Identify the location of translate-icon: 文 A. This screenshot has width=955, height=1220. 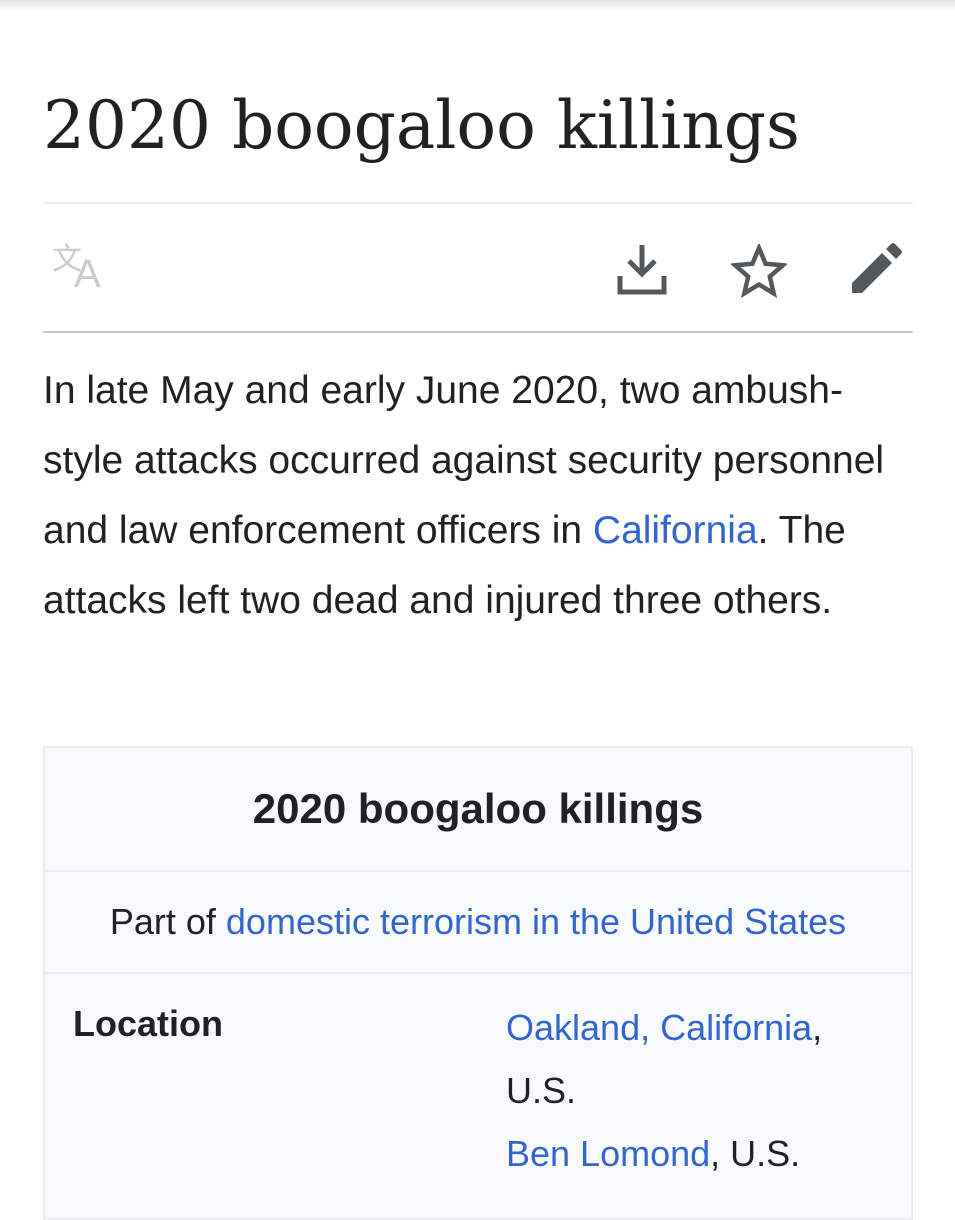
(79, 270).